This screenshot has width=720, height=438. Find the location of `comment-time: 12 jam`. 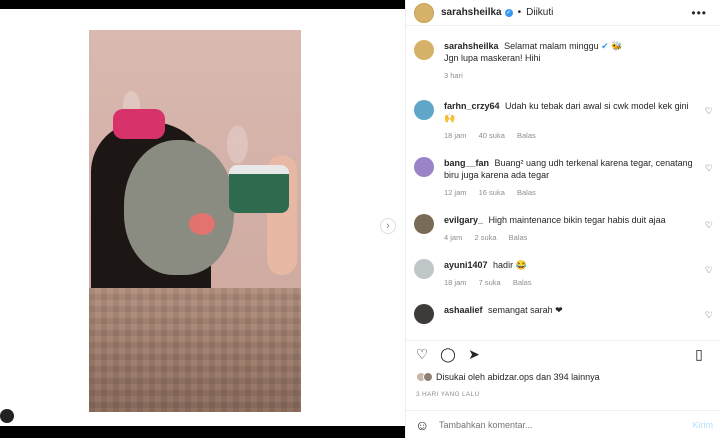

comment-time: 12 jam is located at coordinates (455, 192).